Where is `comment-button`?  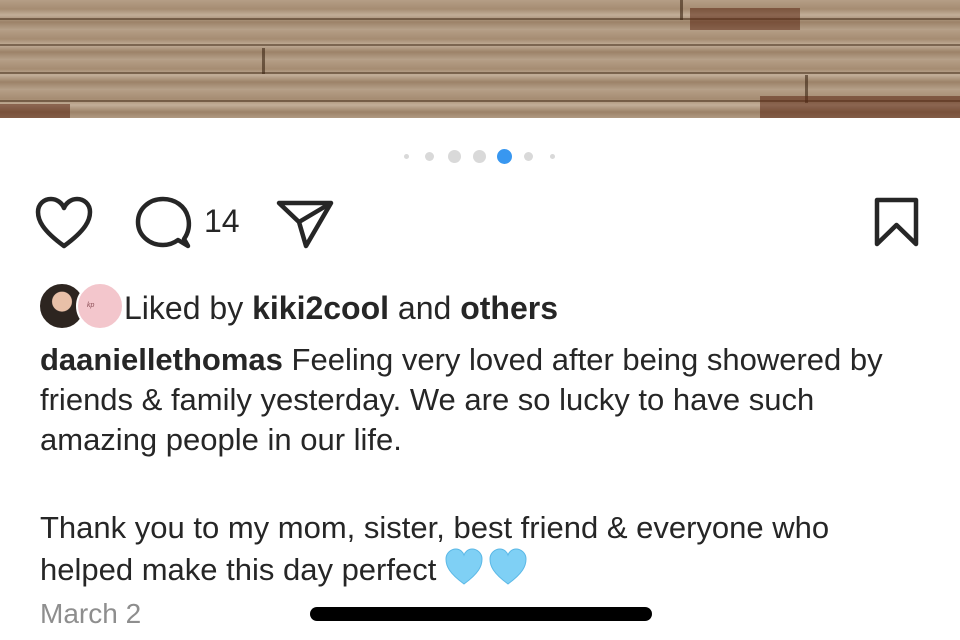 comment-button is located at coordinates (164, 224).